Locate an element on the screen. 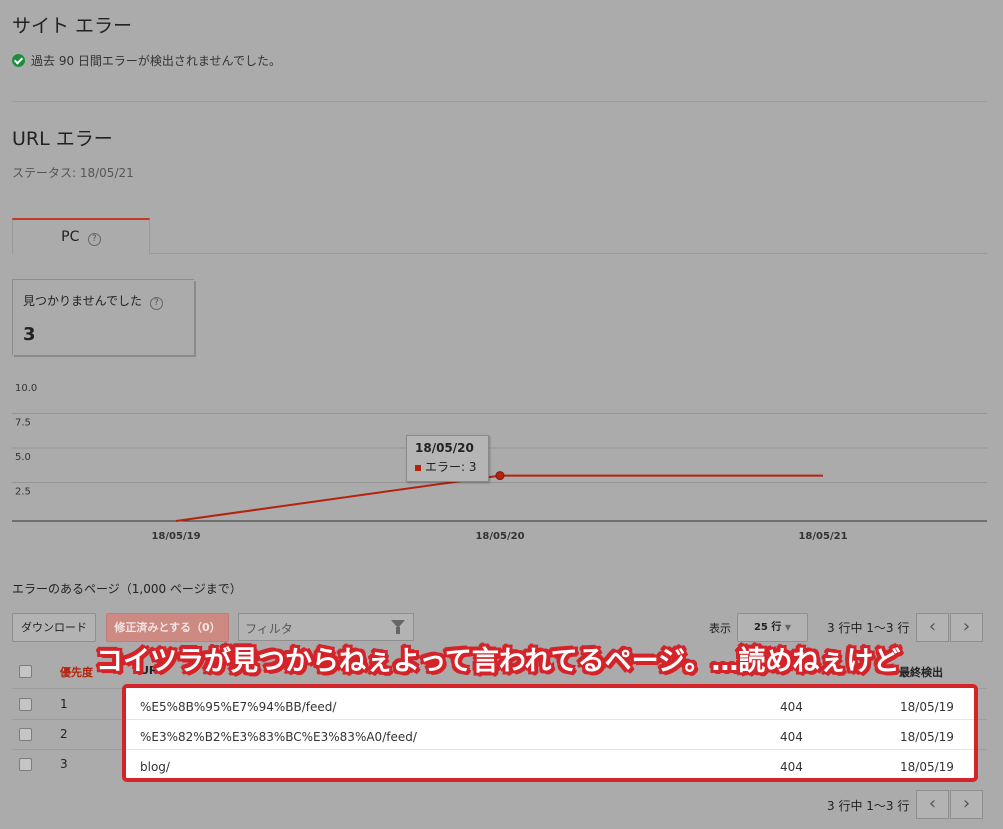  next-page-button: › is located at coordinates (966, 627).